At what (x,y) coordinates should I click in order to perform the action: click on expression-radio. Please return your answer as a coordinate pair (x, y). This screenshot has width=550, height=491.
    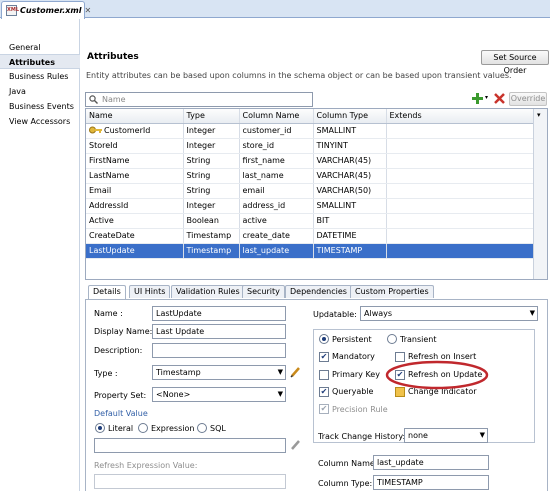
    Looking at the image, I should click on (143, 428).